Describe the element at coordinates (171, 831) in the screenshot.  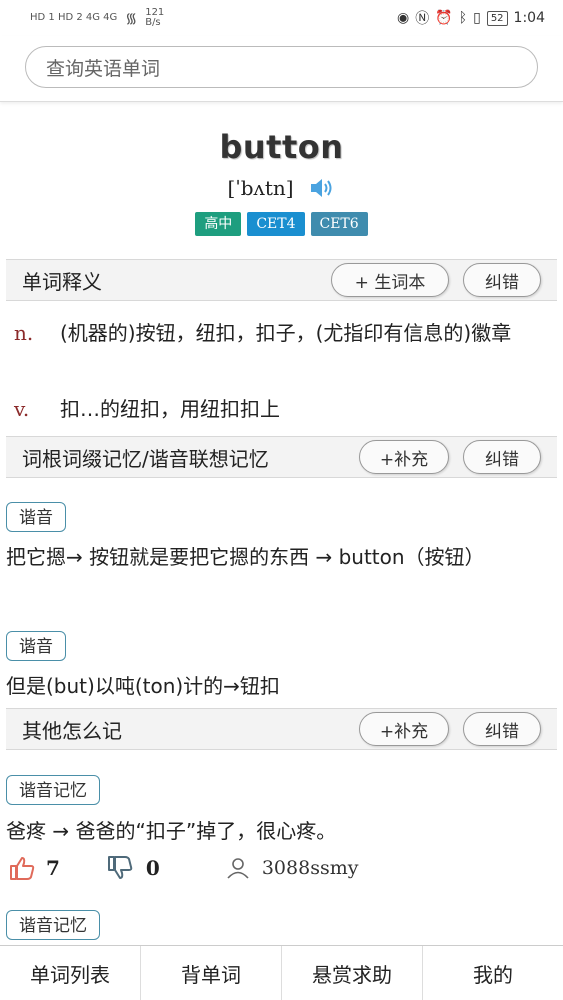
I see `mnemonic-text: 爸疼 → 爸爸的“扣子”掉了，很心疼。` at that location.